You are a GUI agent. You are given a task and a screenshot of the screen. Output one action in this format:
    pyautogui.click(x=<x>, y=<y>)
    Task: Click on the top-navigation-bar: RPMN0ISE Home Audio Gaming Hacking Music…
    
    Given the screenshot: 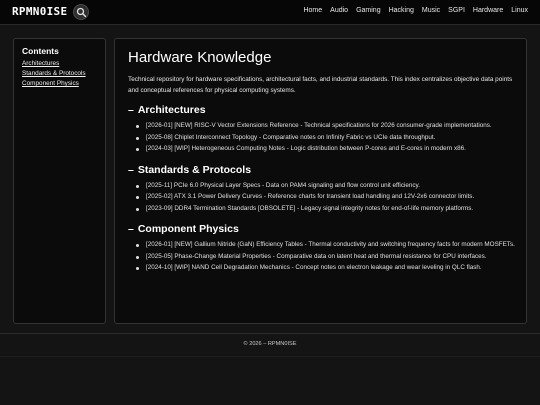 What is the action you would take?
    pyautogui.click(x=270, y=12)
    